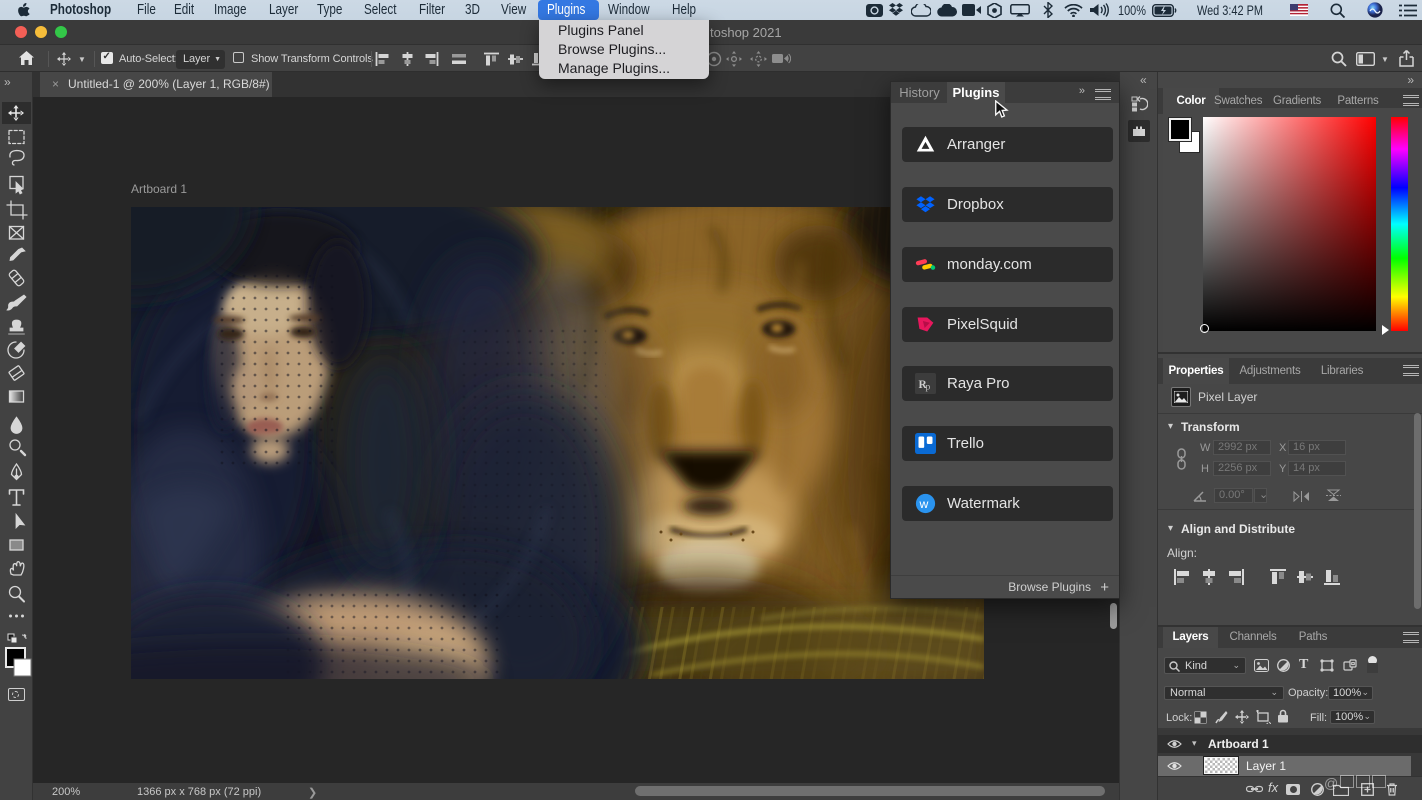 The image size is (1422, 800). Describe the element at coordinates (924, 504) in the screenshot. I see `svg-text: w` at that location.